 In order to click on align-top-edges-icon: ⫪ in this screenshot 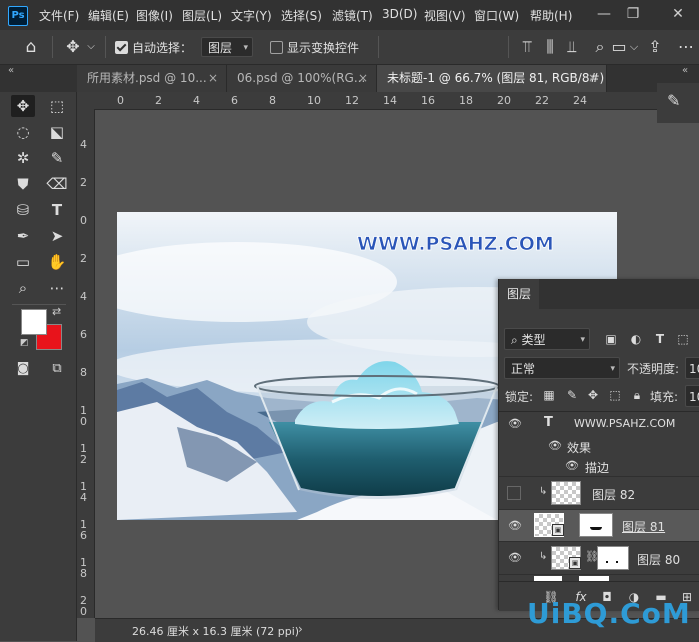, I will do `click(527, 47)`.